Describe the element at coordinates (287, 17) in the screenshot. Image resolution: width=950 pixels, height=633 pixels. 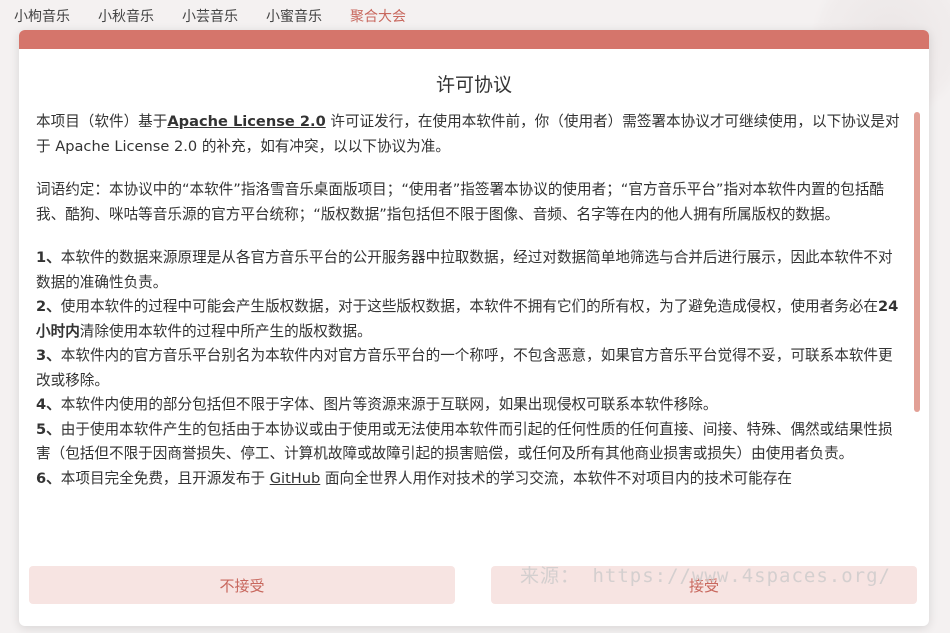
I see `tab-xiaomi: 小蜜音乐` at that location.